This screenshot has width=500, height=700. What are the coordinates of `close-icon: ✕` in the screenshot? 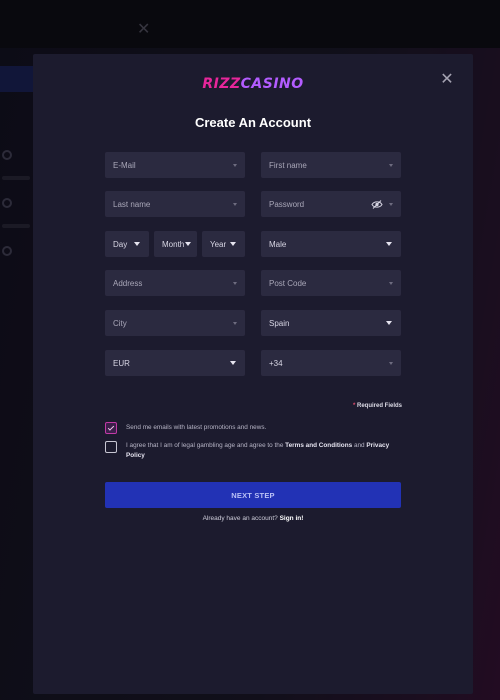 It's located at (447, 80).